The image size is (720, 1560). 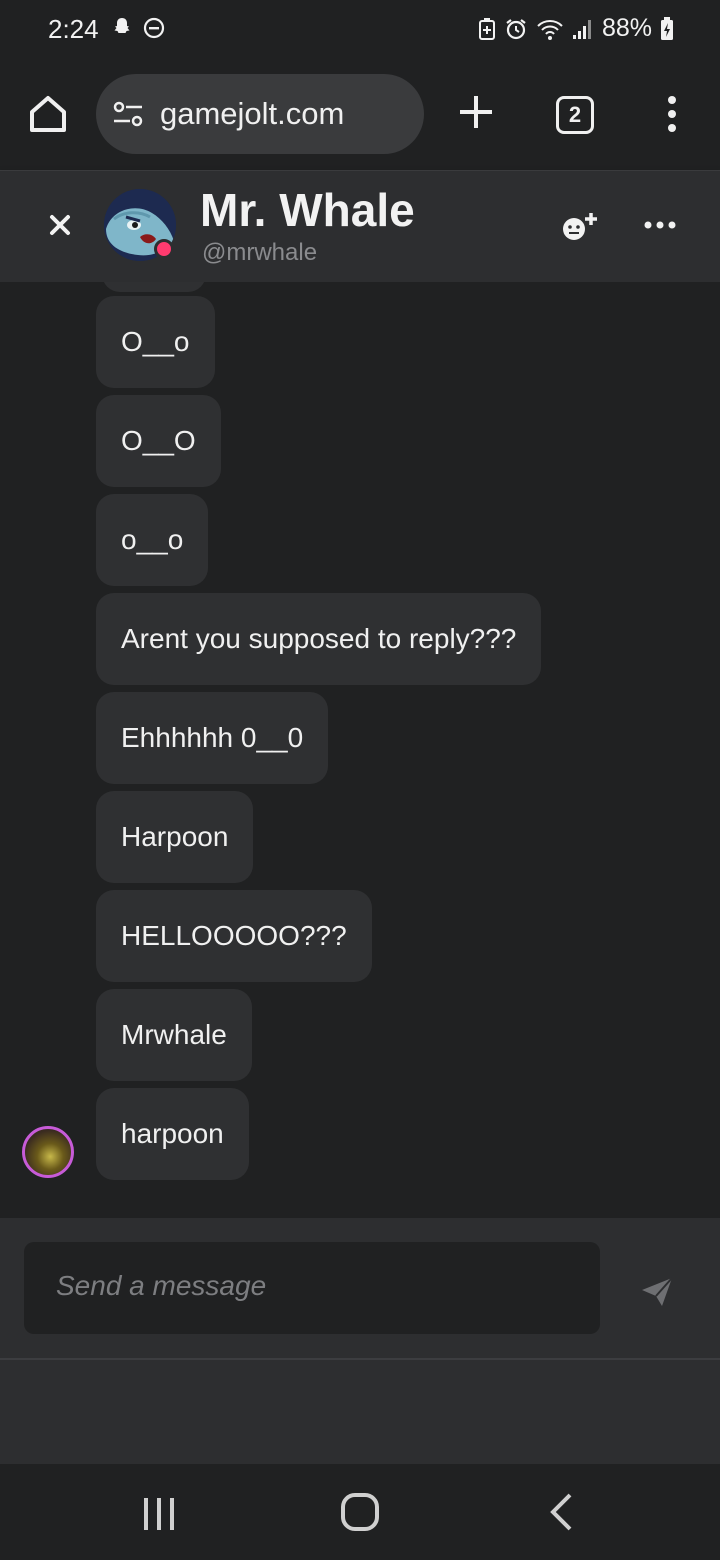 I want to click on tab-switcher-button: 2, so click(x=575, y=115).